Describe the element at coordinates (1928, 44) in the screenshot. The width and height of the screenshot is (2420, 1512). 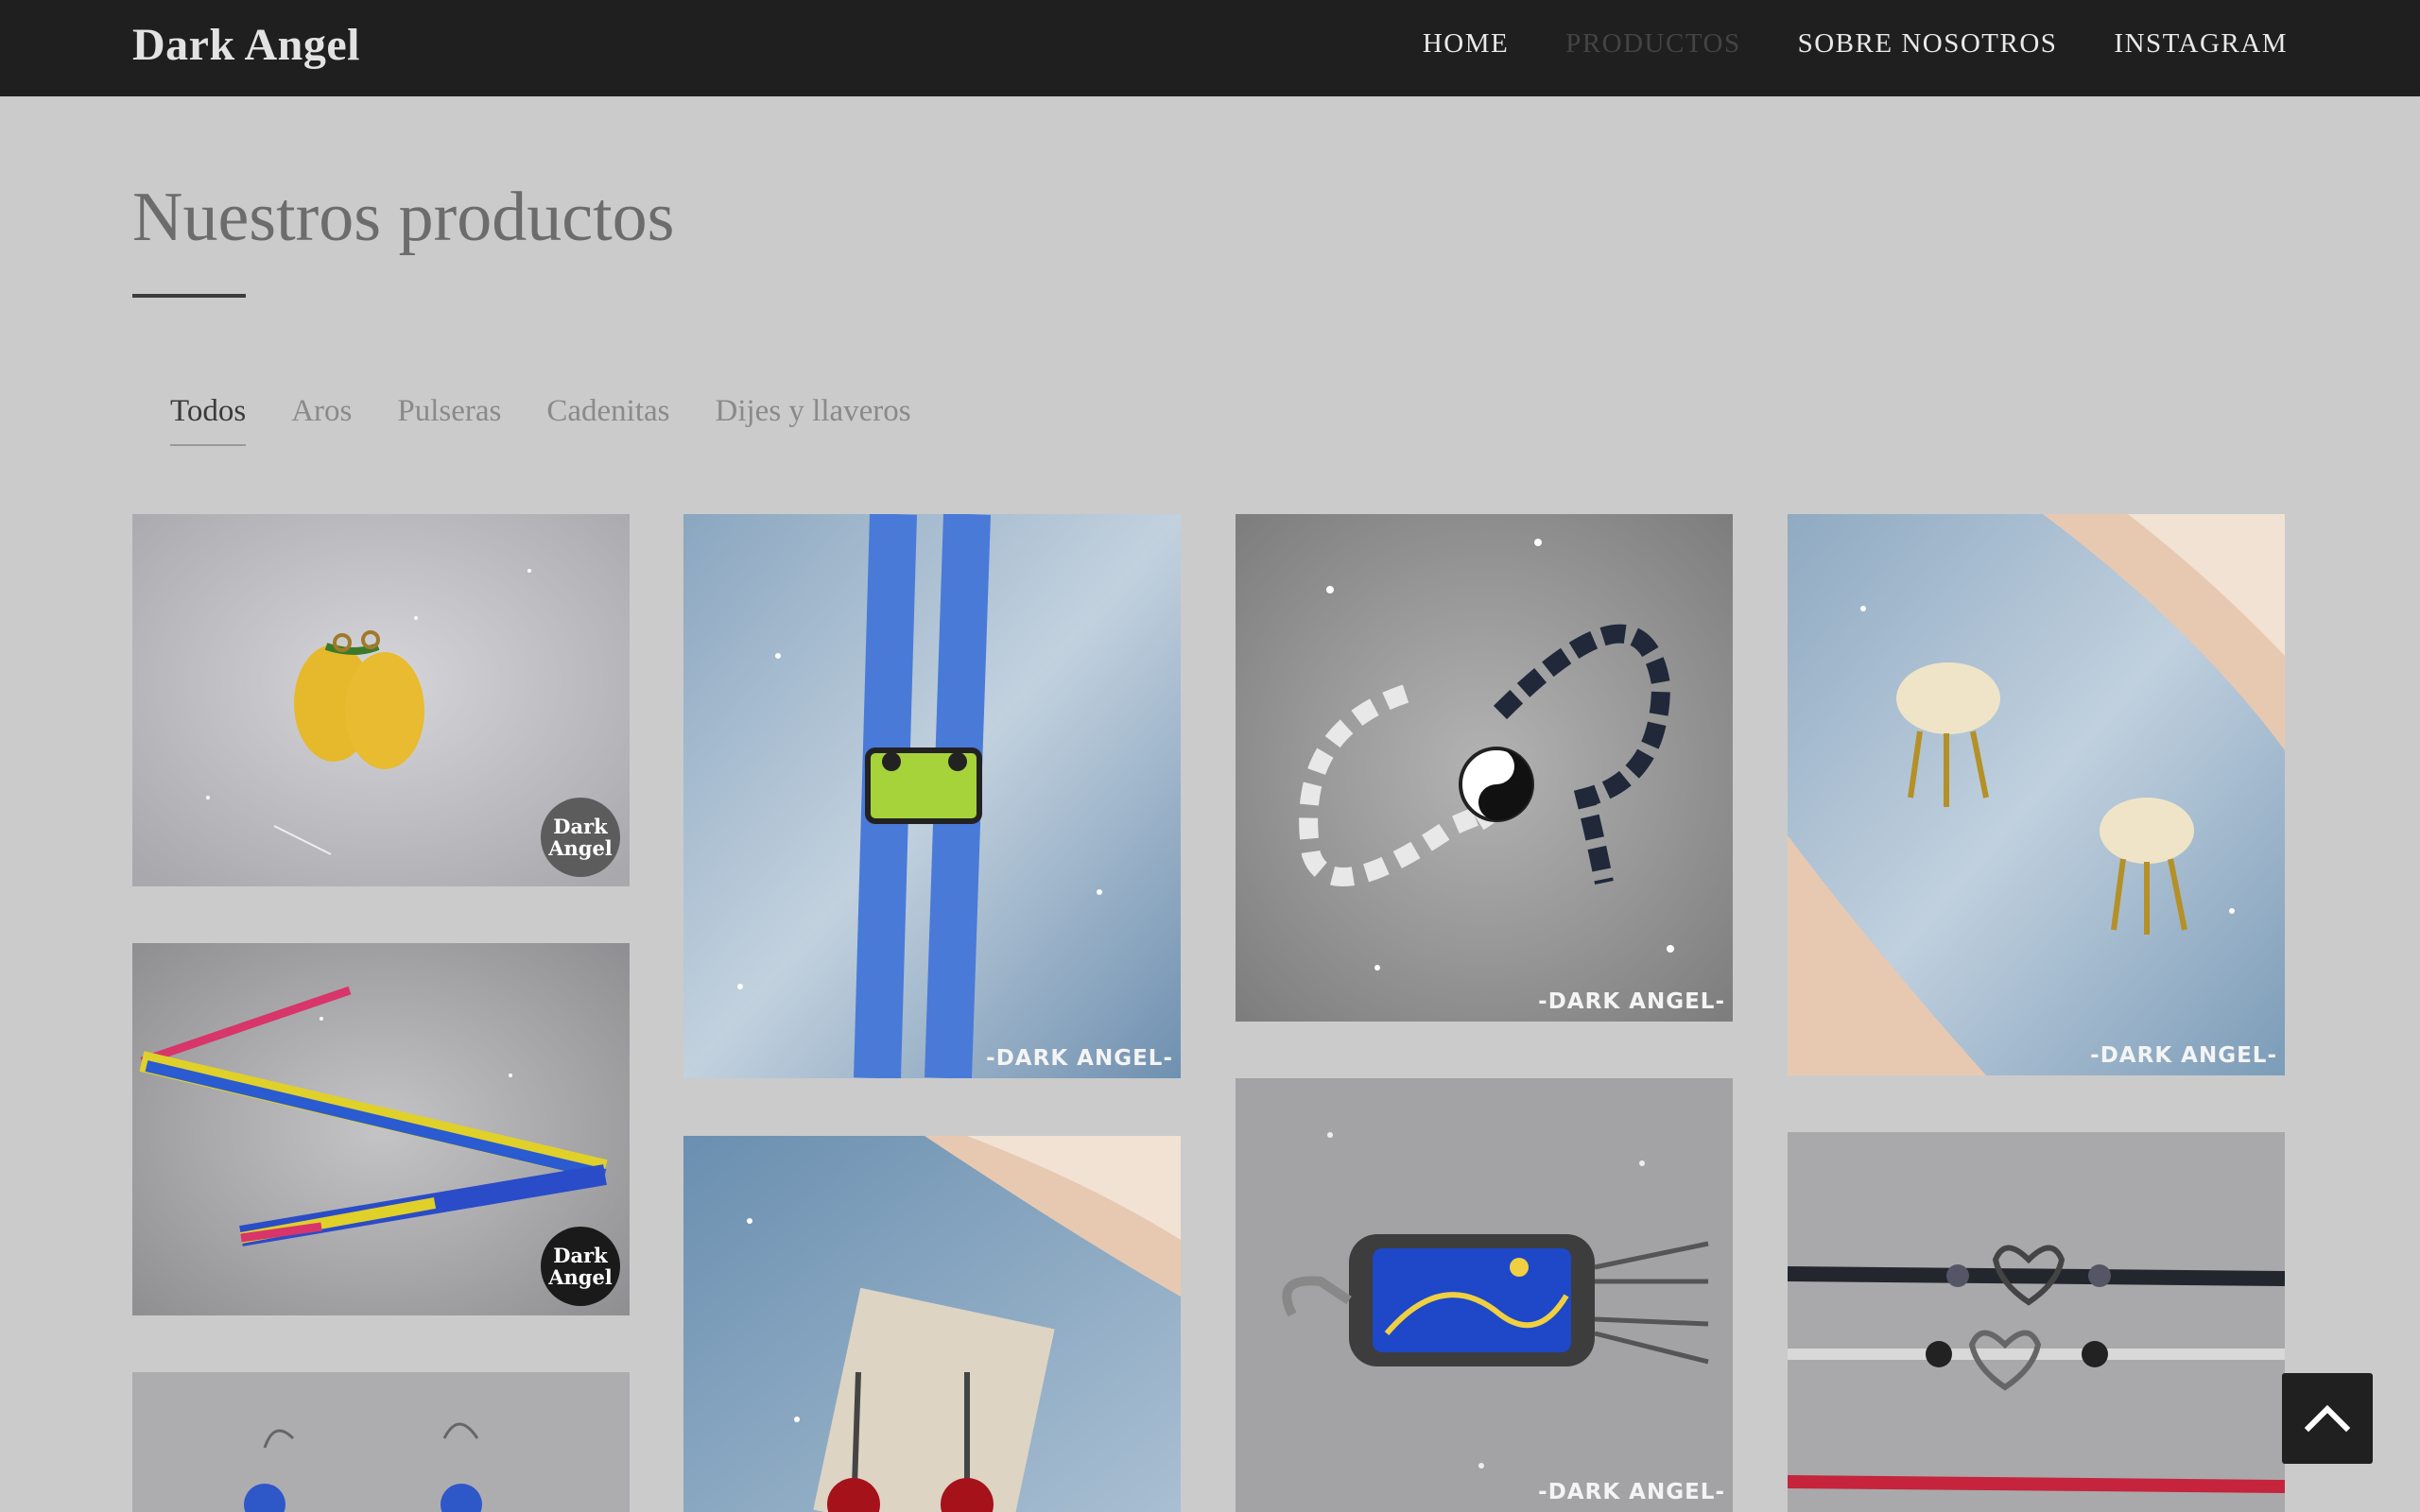
I see `nav-sobre-nosotros: SOBRE NOSOTROS` at that location.